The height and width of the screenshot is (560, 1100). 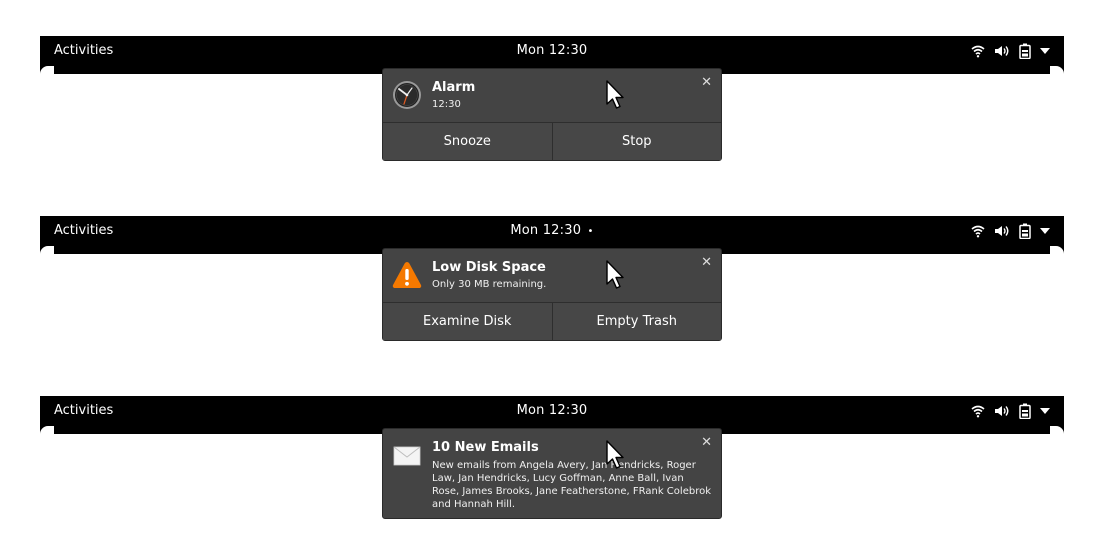 I want to click on clock: Mon 12:30 •, so click(x=552, y=230).